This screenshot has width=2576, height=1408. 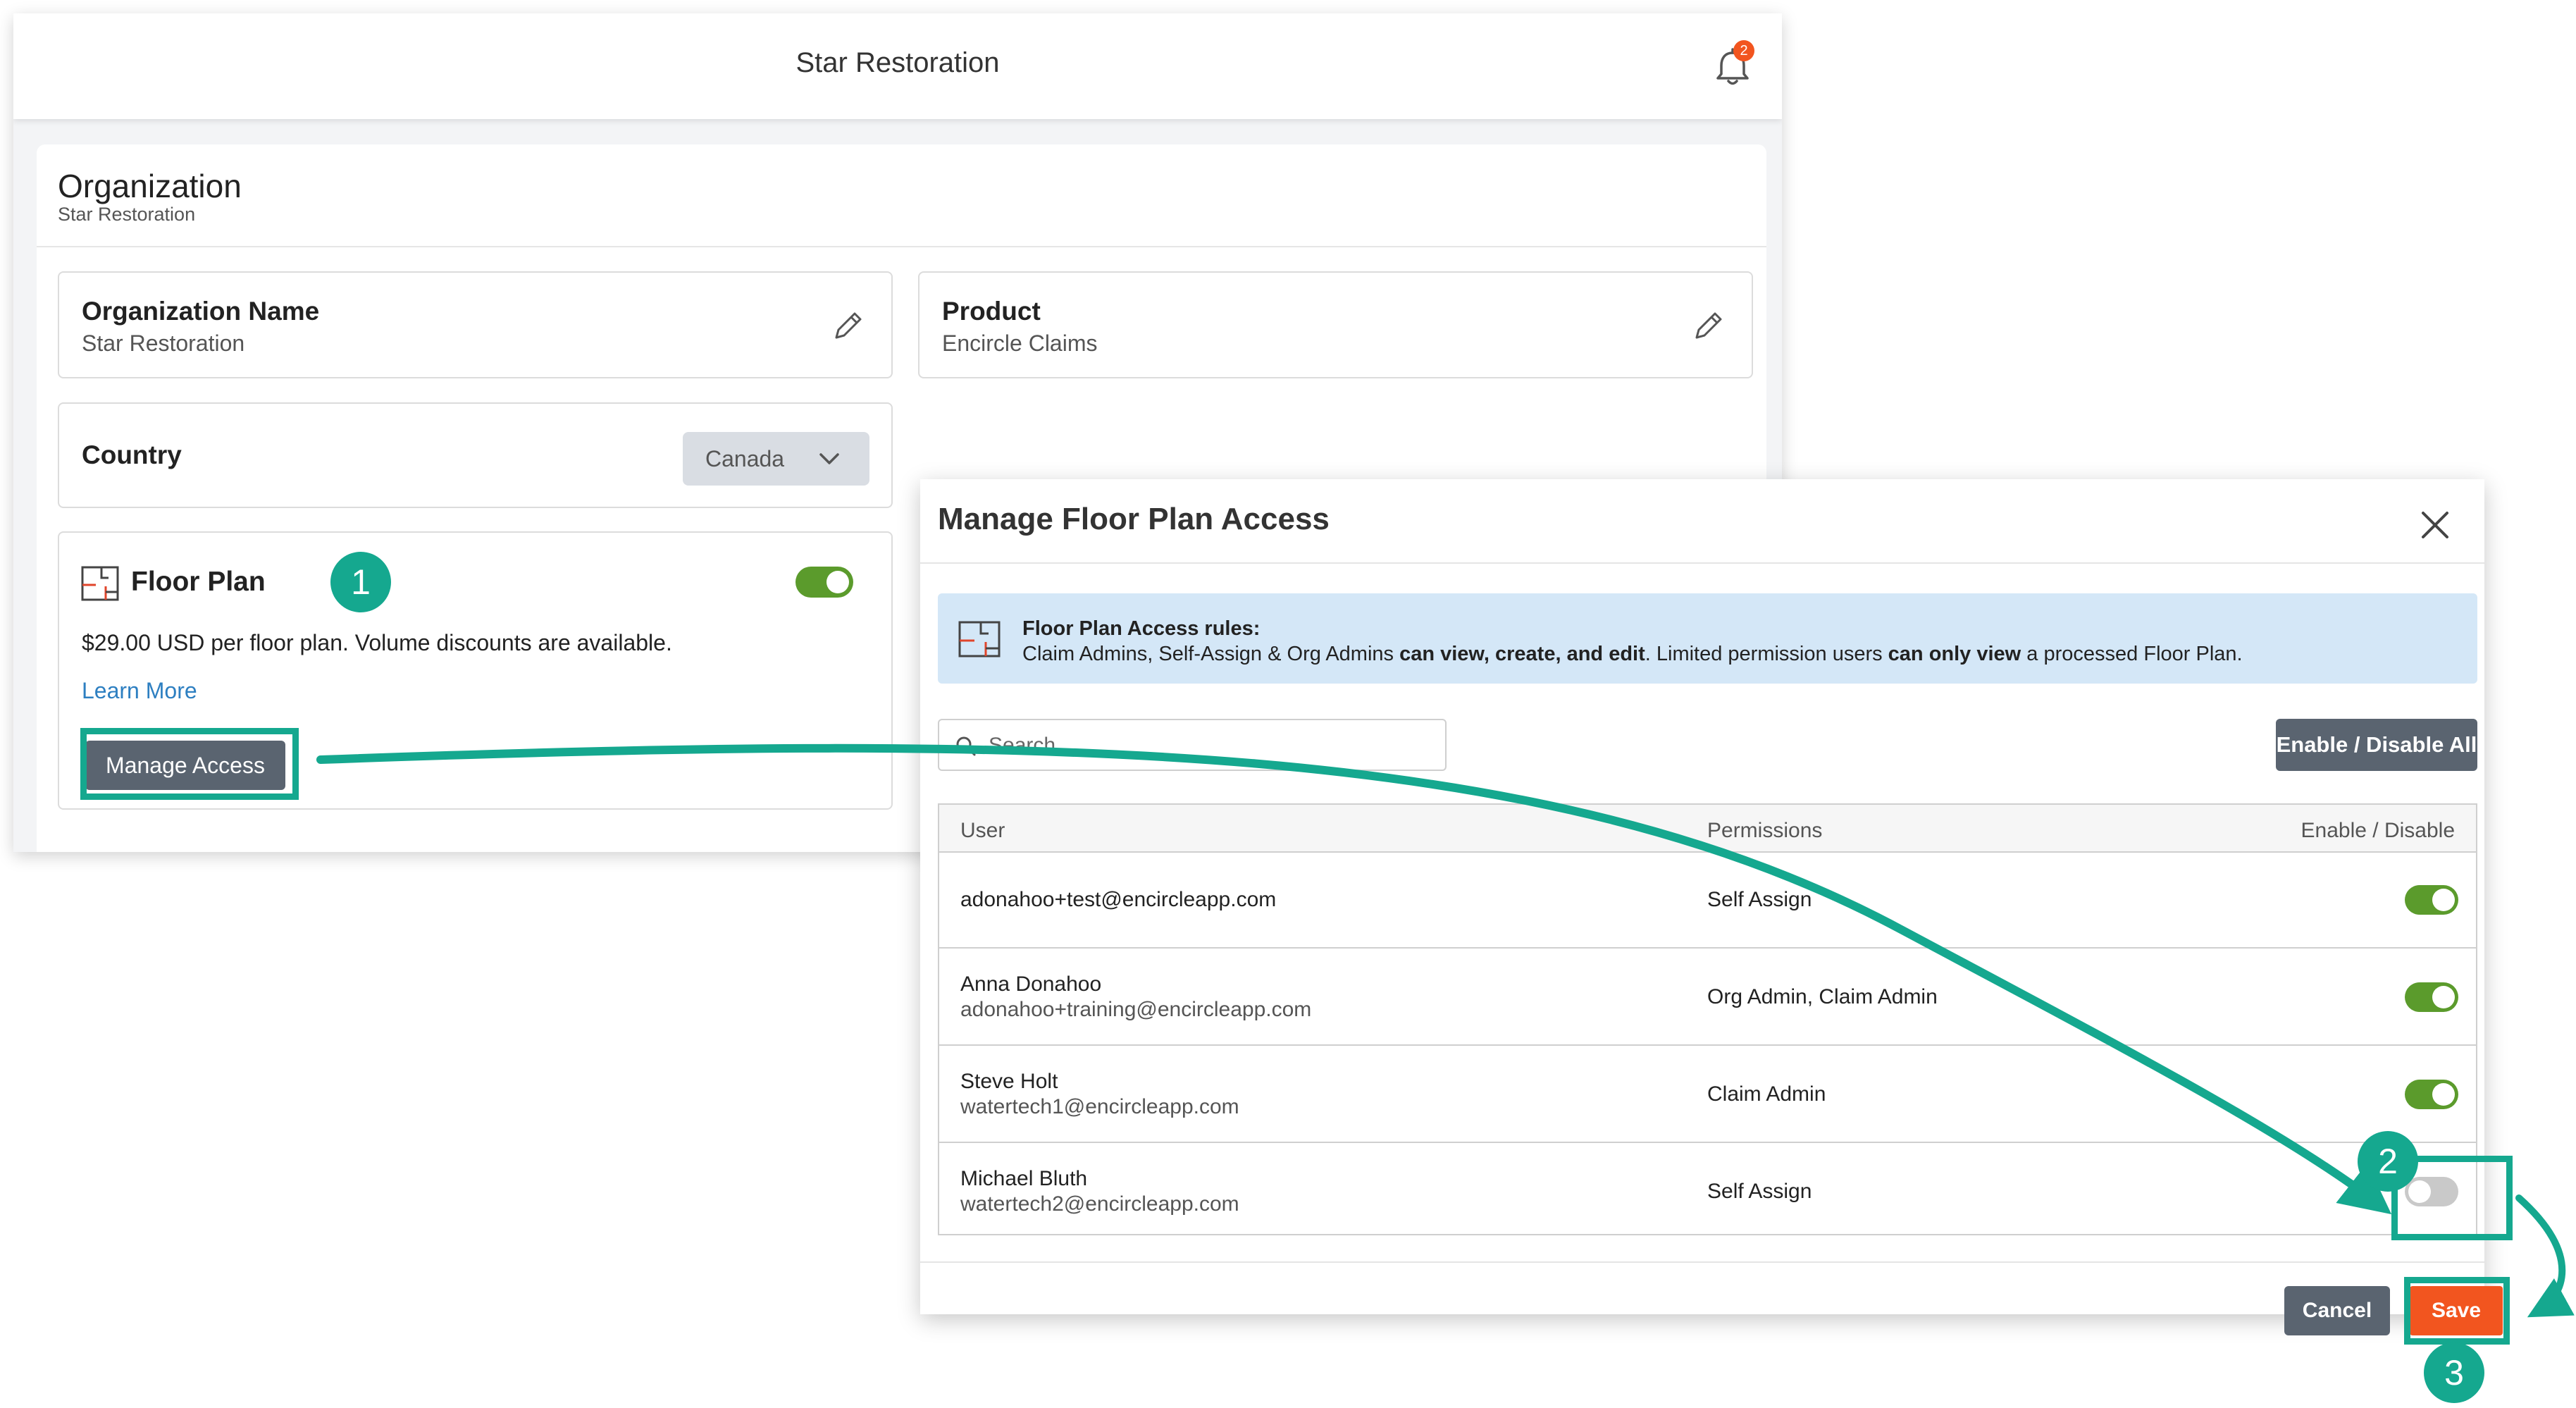 I want to click on user-email: adonahoo+training@encircleapp.com, so click(x=1136, y=1009).